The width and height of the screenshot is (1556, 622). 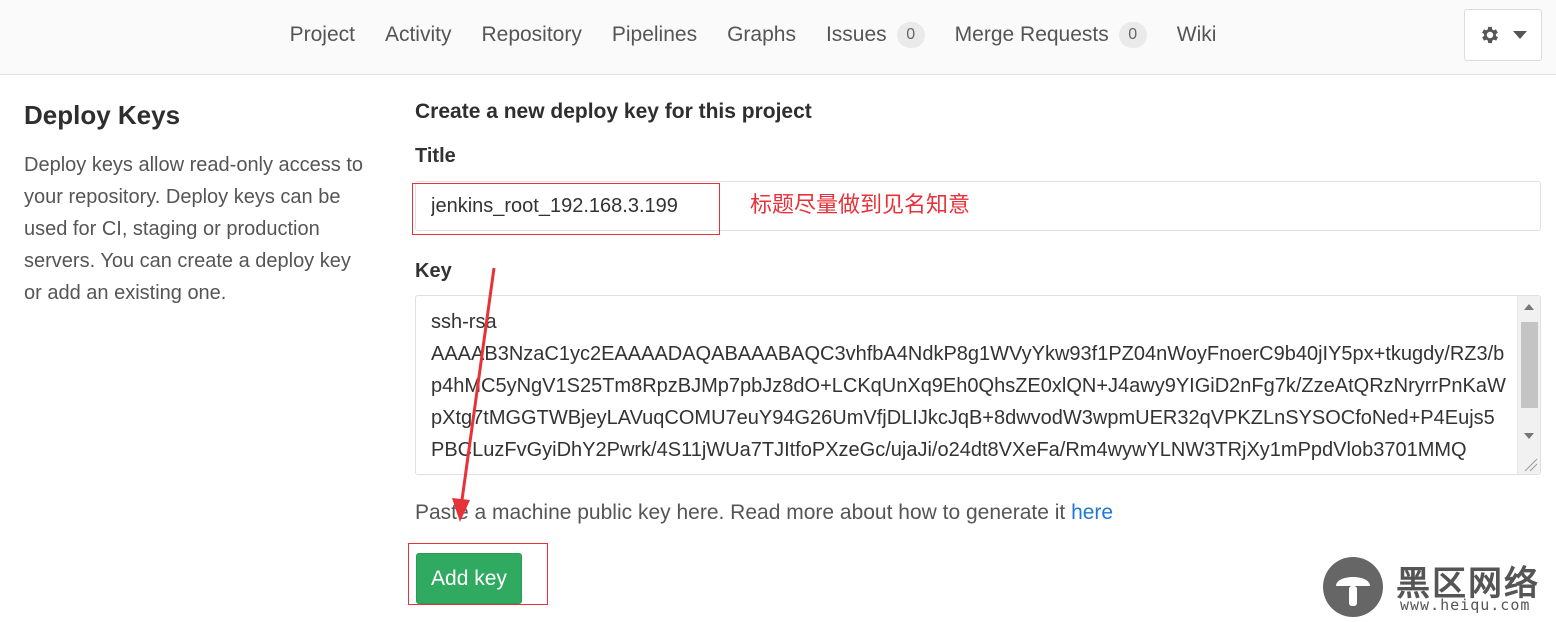 I want to click on nav-item-label: Repository, so click(x=531, y=34).